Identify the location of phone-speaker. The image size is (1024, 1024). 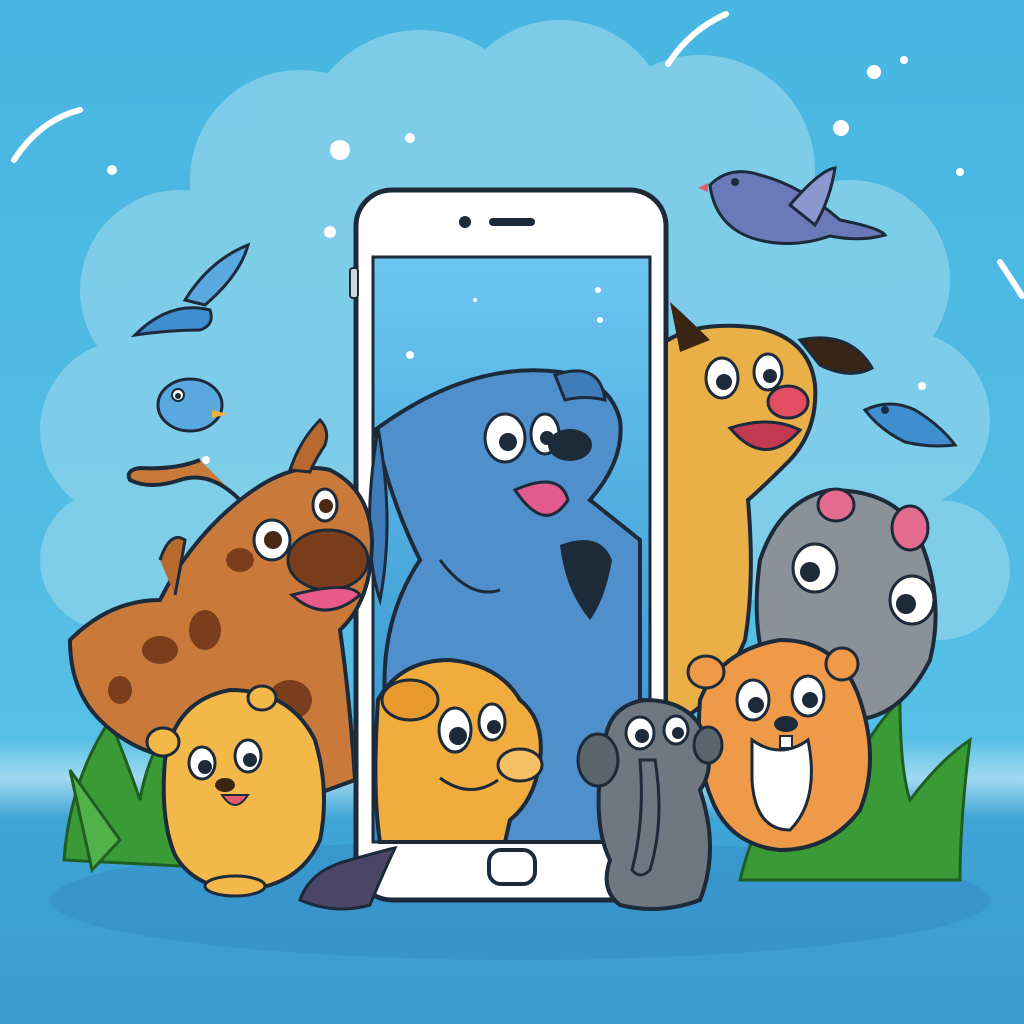
(512, 222).